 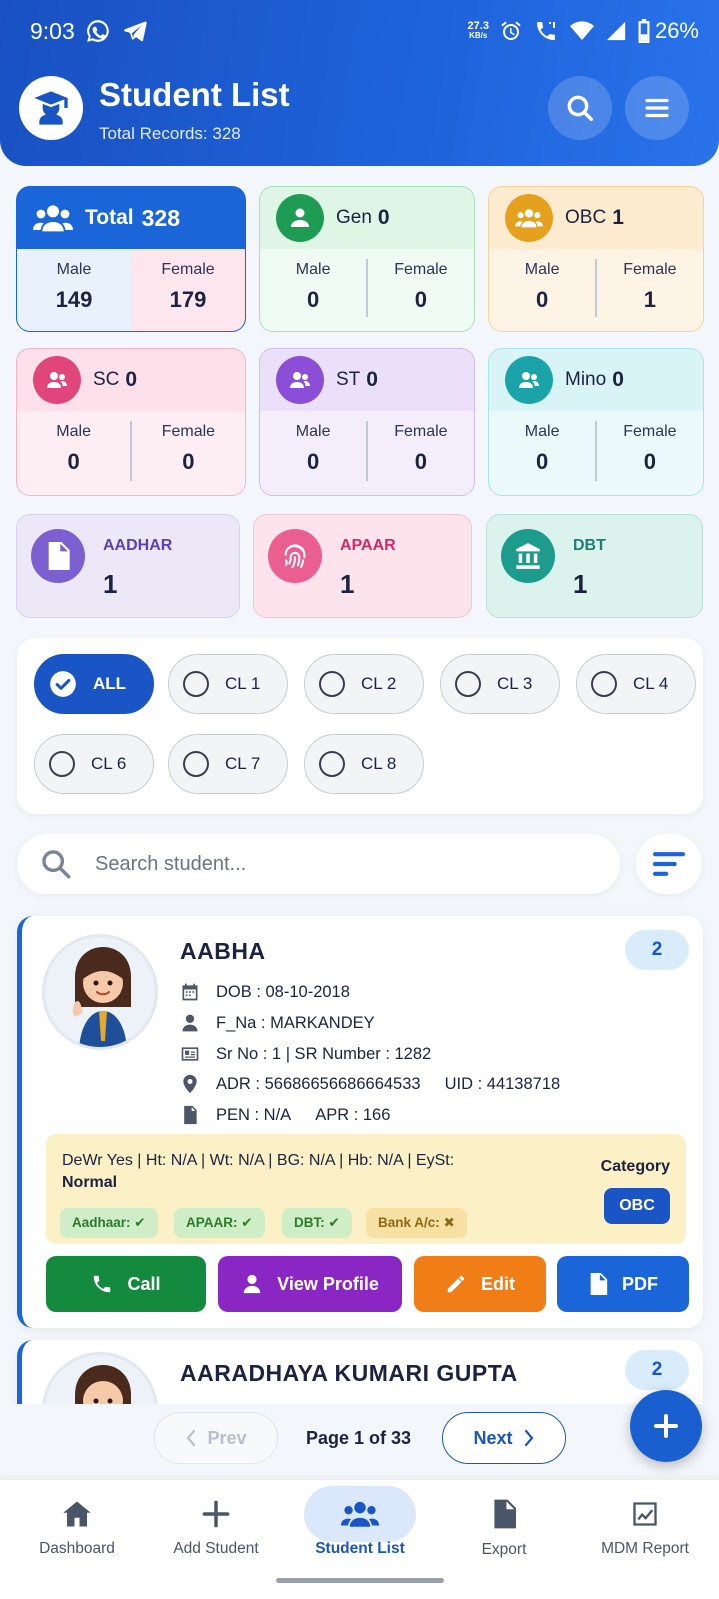 I want to click on dbt-value: 1, so click(x=580, y=584).